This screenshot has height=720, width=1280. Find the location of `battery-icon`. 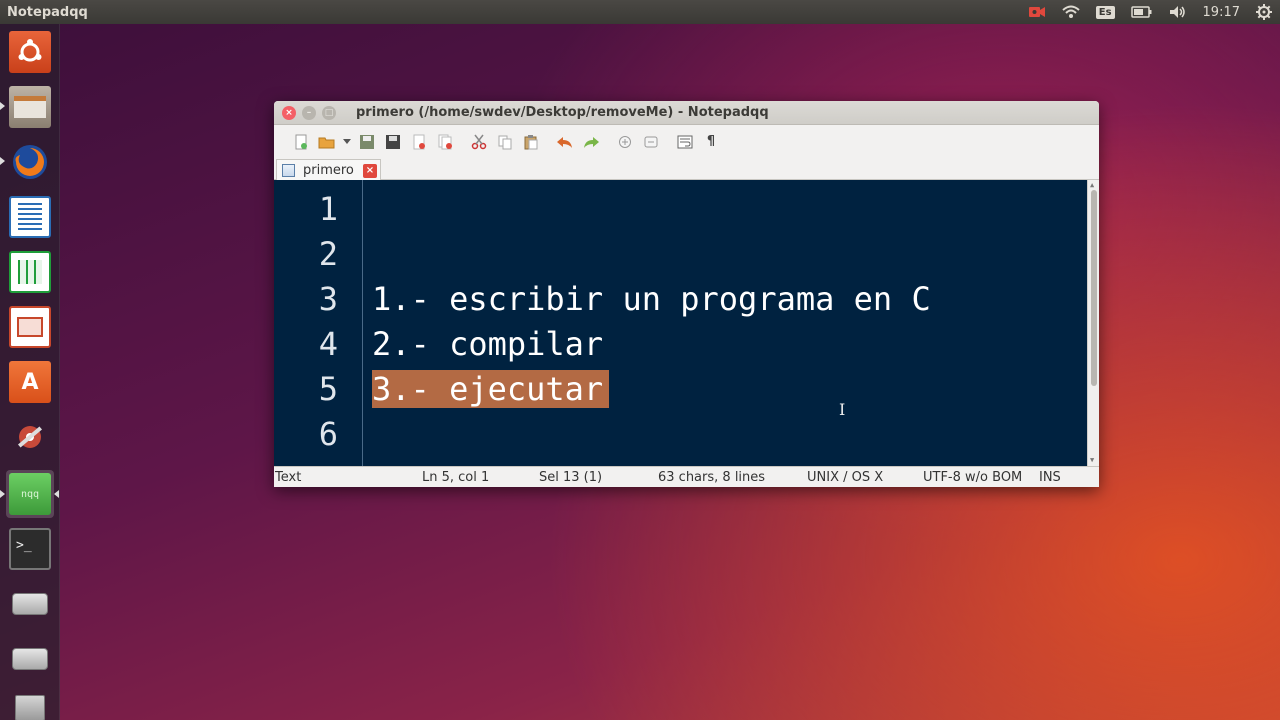

battery-icon is located at coordinates (1142, 12).